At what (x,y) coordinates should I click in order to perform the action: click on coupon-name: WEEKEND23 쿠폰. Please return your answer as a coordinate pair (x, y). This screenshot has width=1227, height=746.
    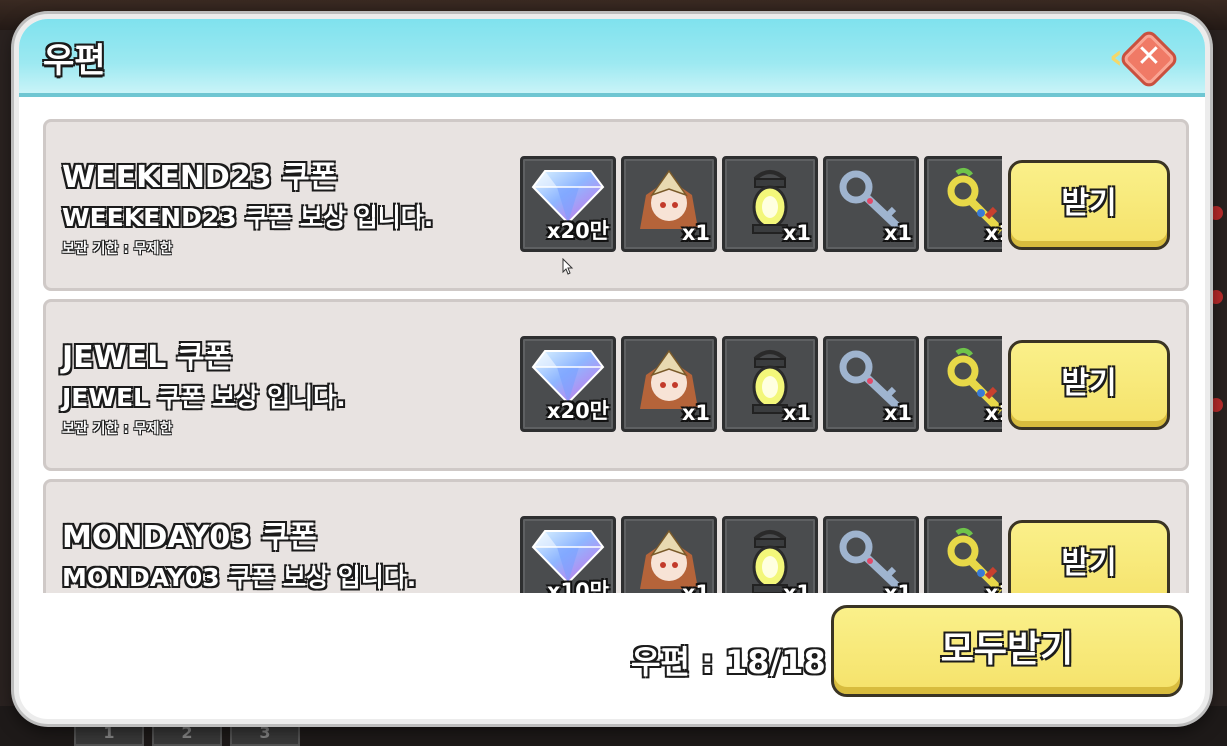
    Looking at the image, I should click on (200, 177).